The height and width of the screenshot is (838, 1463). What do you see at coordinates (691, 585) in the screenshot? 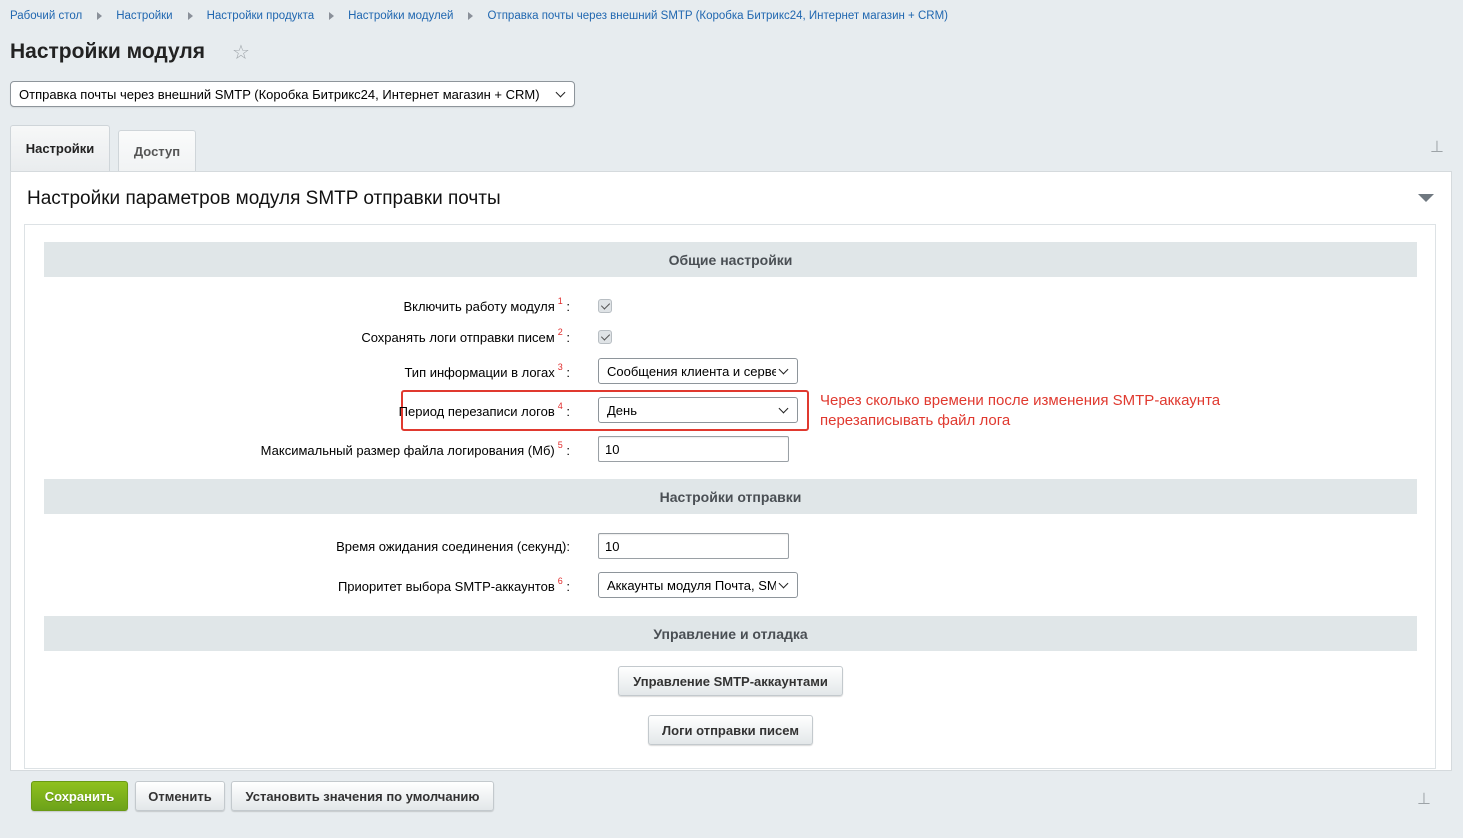
I see `smtp-priority-value: Аккаунты модуля Почта, SMTP` at bounding box center [691, 585].